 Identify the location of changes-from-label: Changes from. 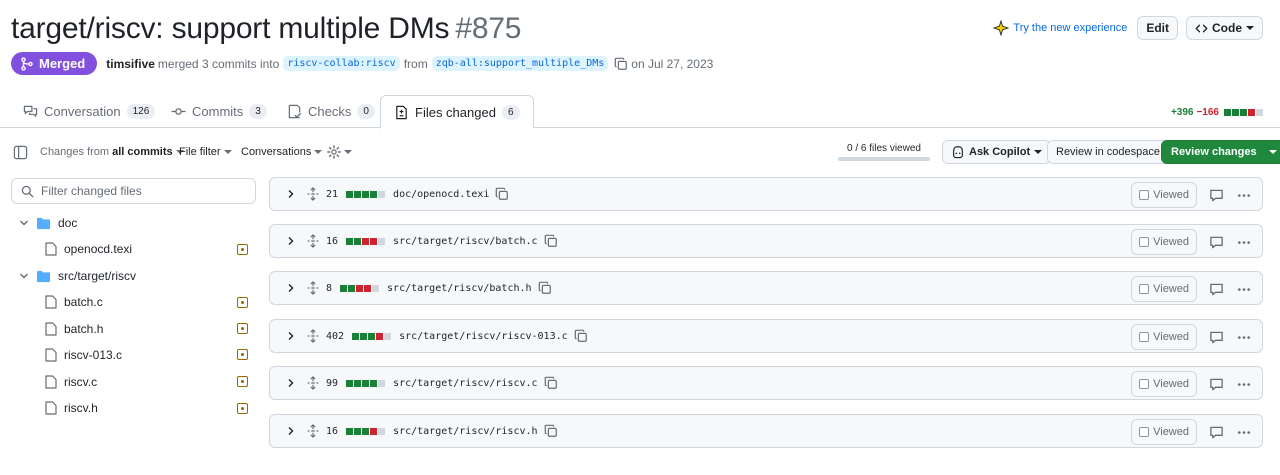
(75, 152).